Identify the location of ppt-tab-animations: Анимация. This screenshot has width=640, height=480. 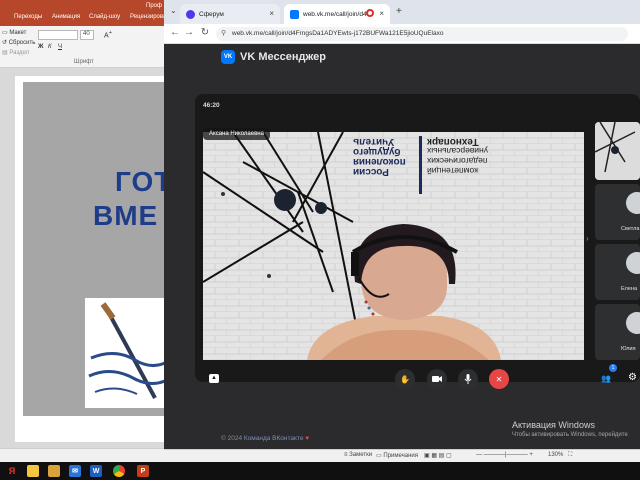
(66, 17).